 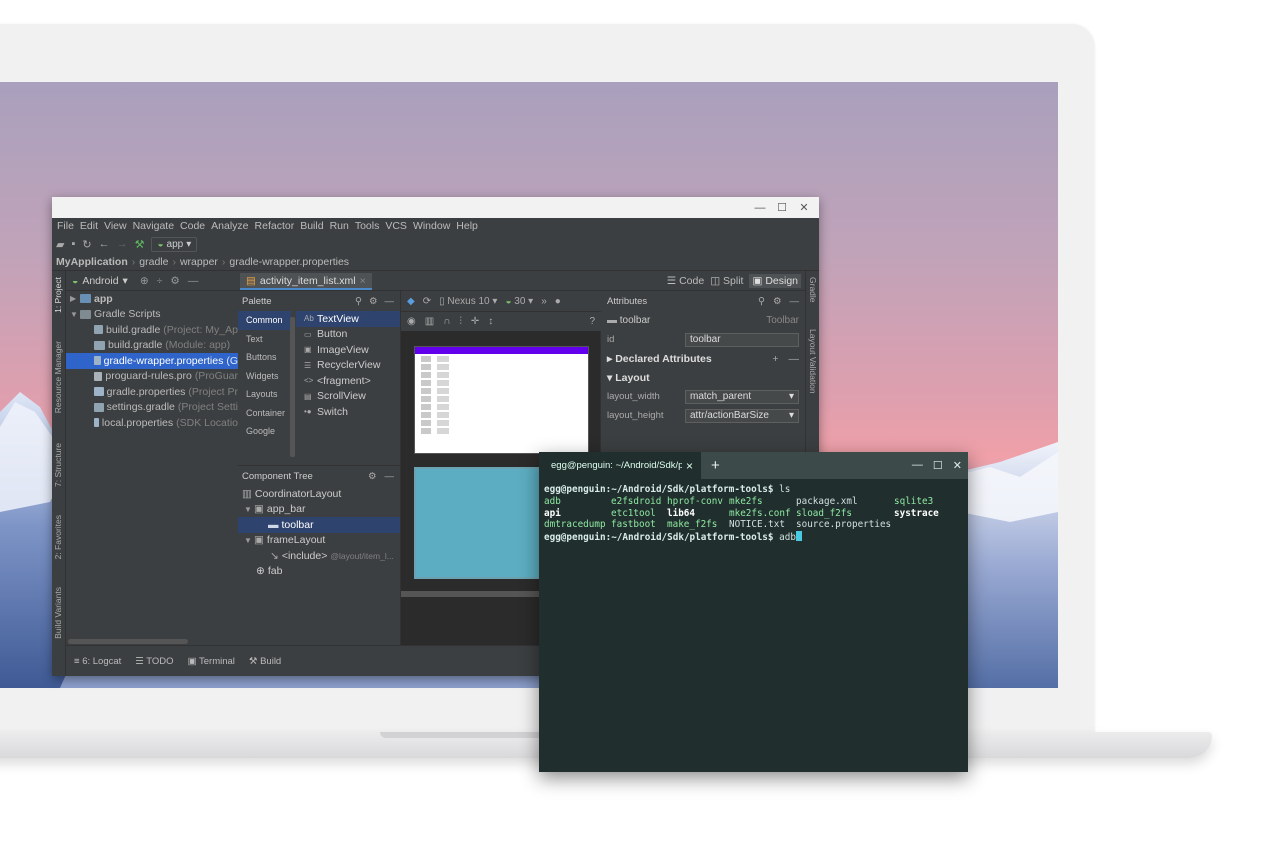 What do you see at coordinates (319, 525) in the screenshot?
I see `component-toolbar: ▬ toolbar` at bounding box center [319, 525].